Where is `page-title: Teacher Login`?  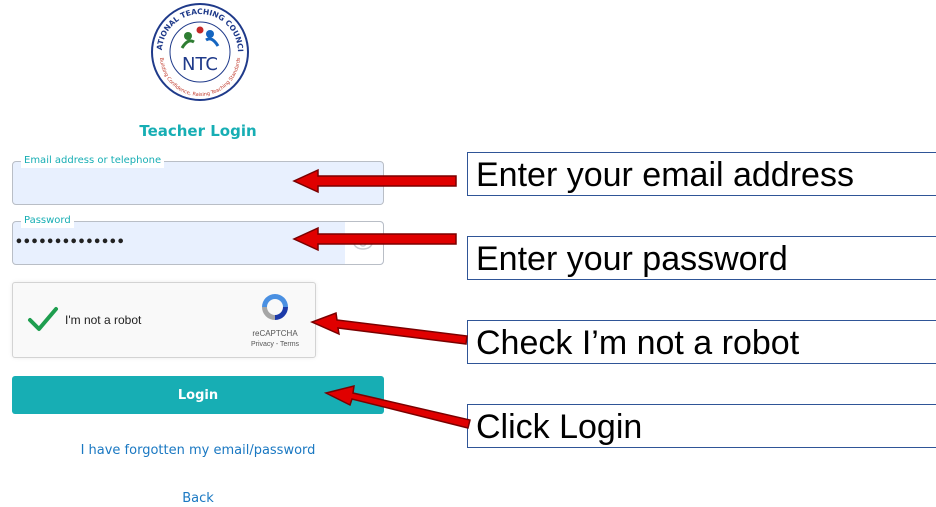 page-title: Teacher Login is located at coordinates (198, 131).